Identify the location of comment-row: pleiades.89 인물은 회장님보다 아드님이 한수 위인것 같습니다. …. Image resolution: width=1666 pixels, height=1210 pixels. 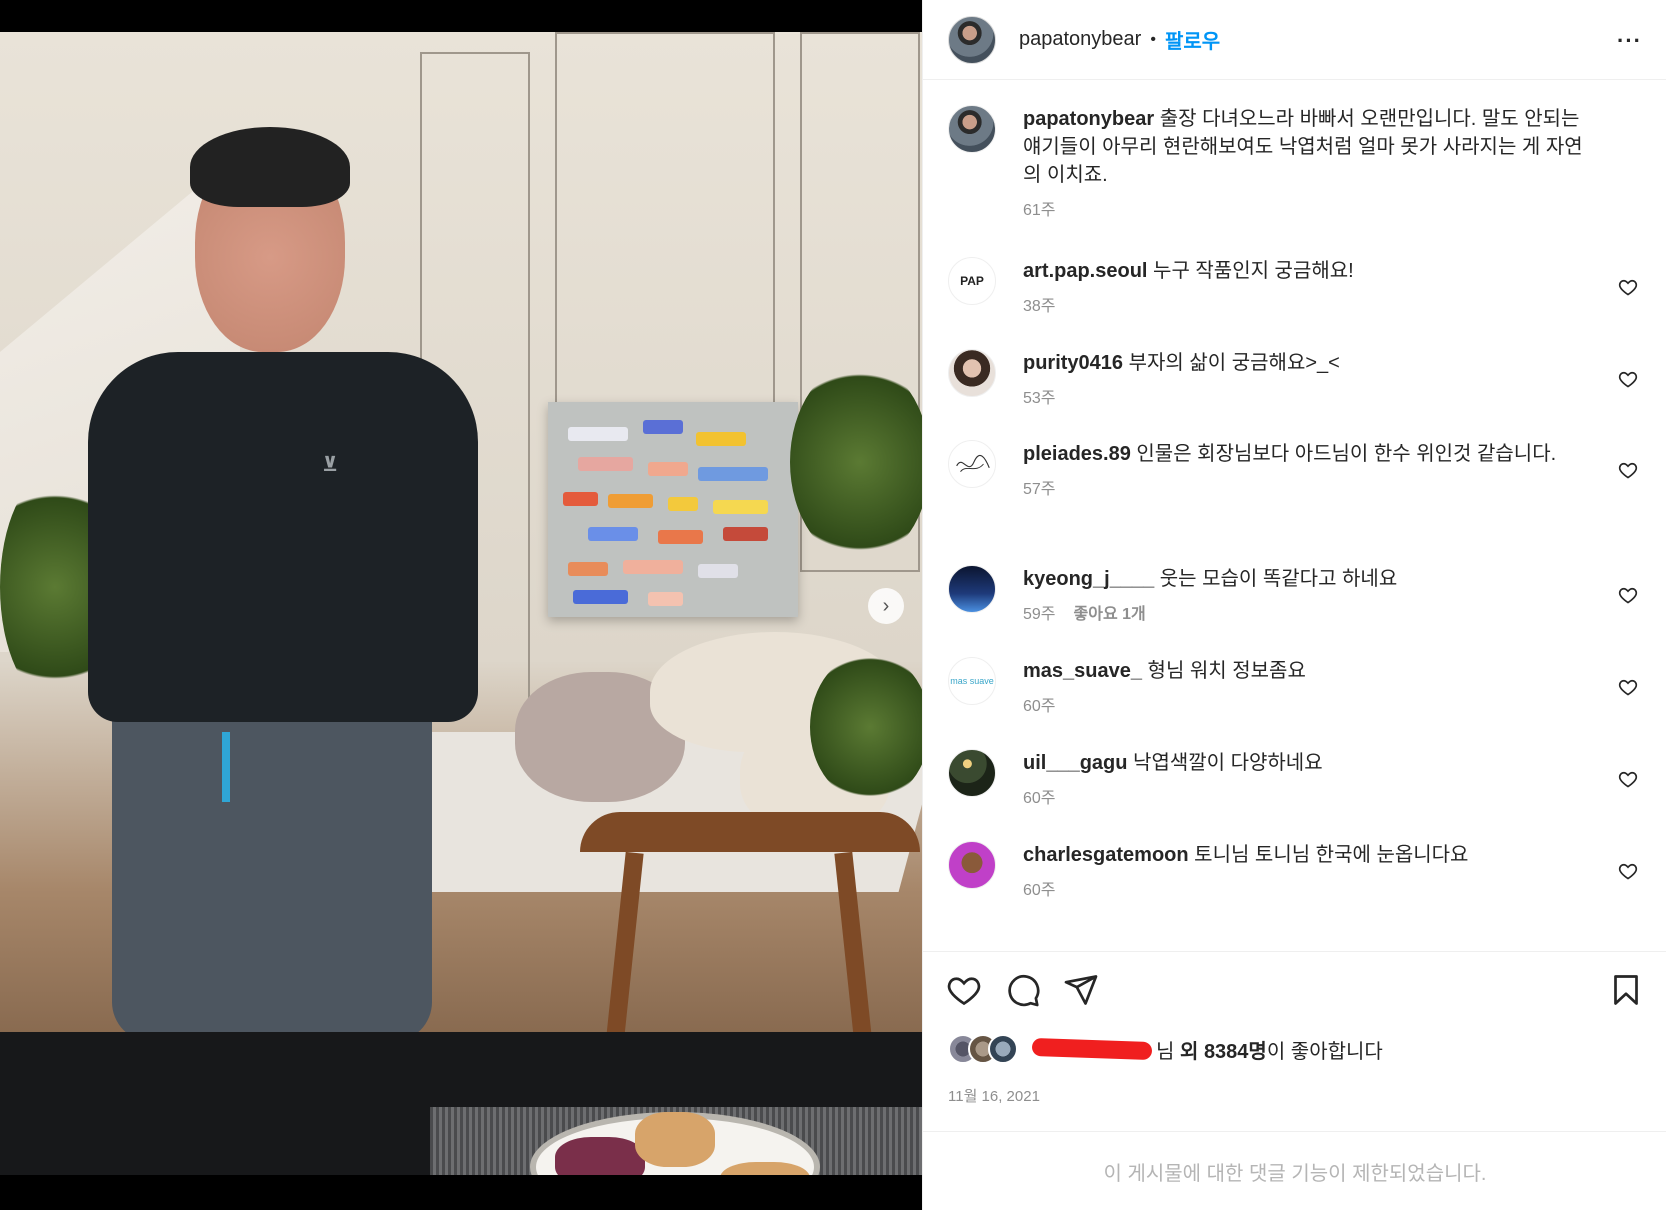
(1293, 472).